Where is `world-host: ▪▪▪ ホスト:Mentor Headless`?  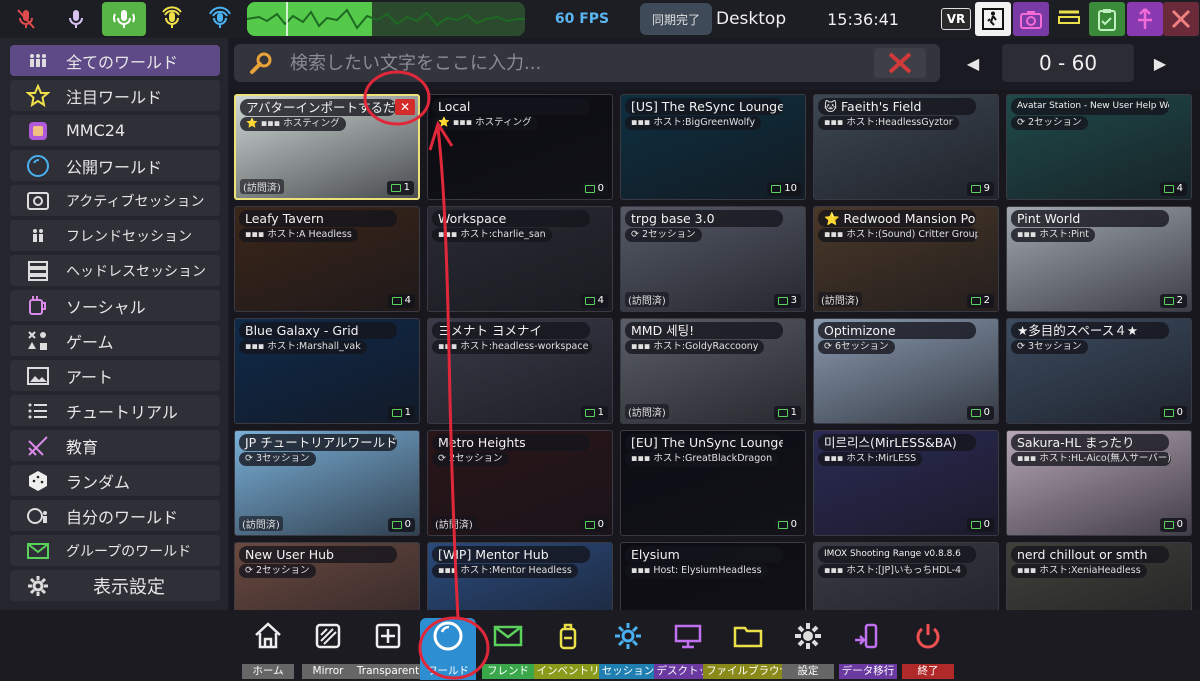
world-host: ▪▪▪ ホスト:Mentor Headless is located at coordinates (505, 571).